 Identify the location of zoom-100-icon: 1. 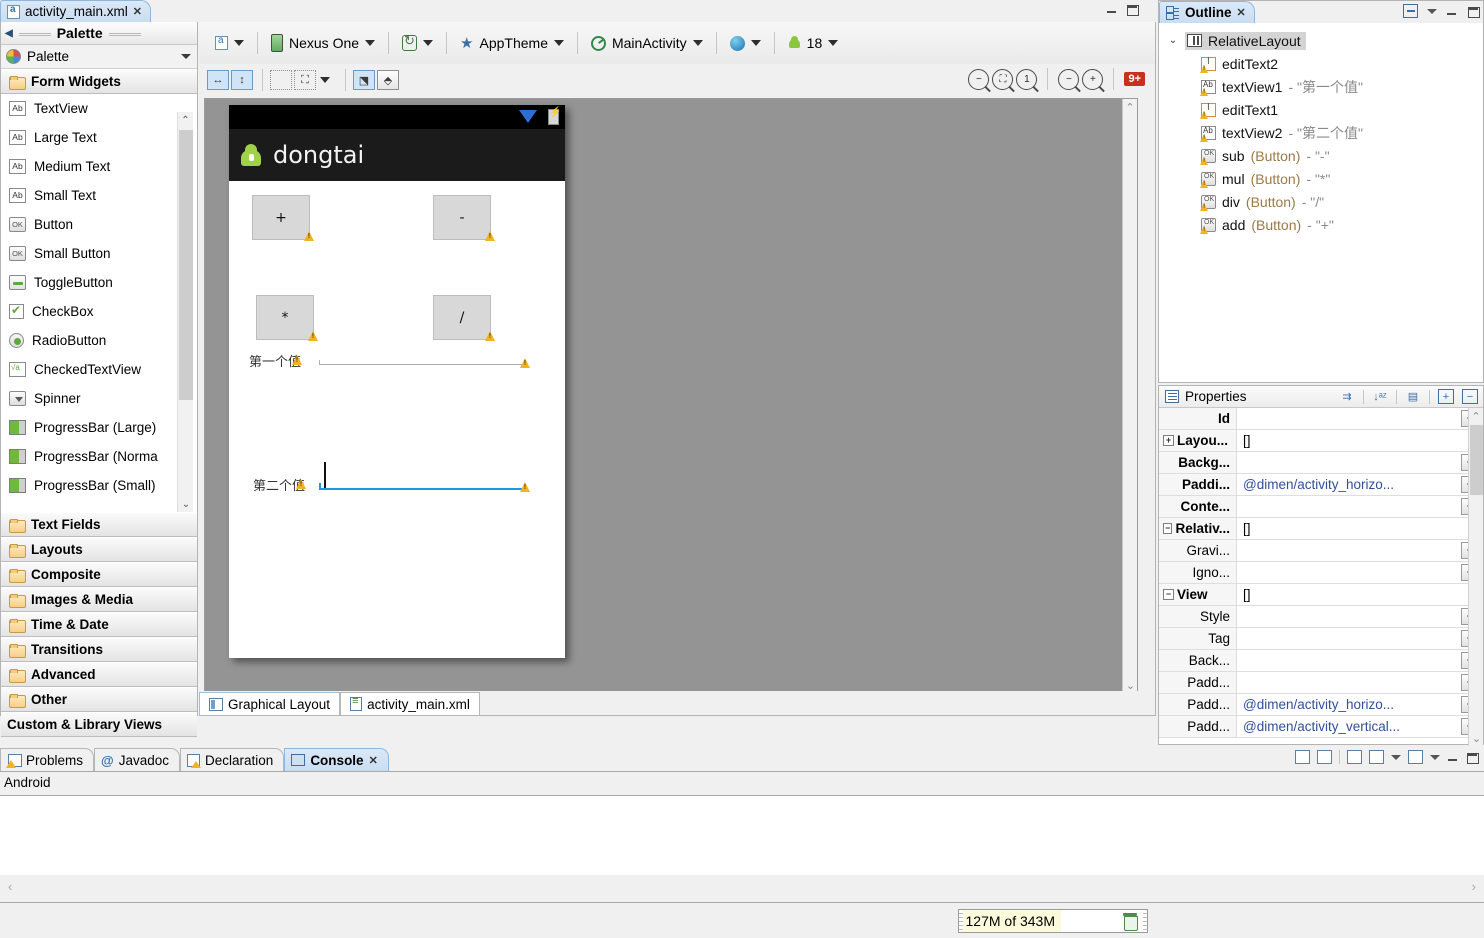
(1027, 79).